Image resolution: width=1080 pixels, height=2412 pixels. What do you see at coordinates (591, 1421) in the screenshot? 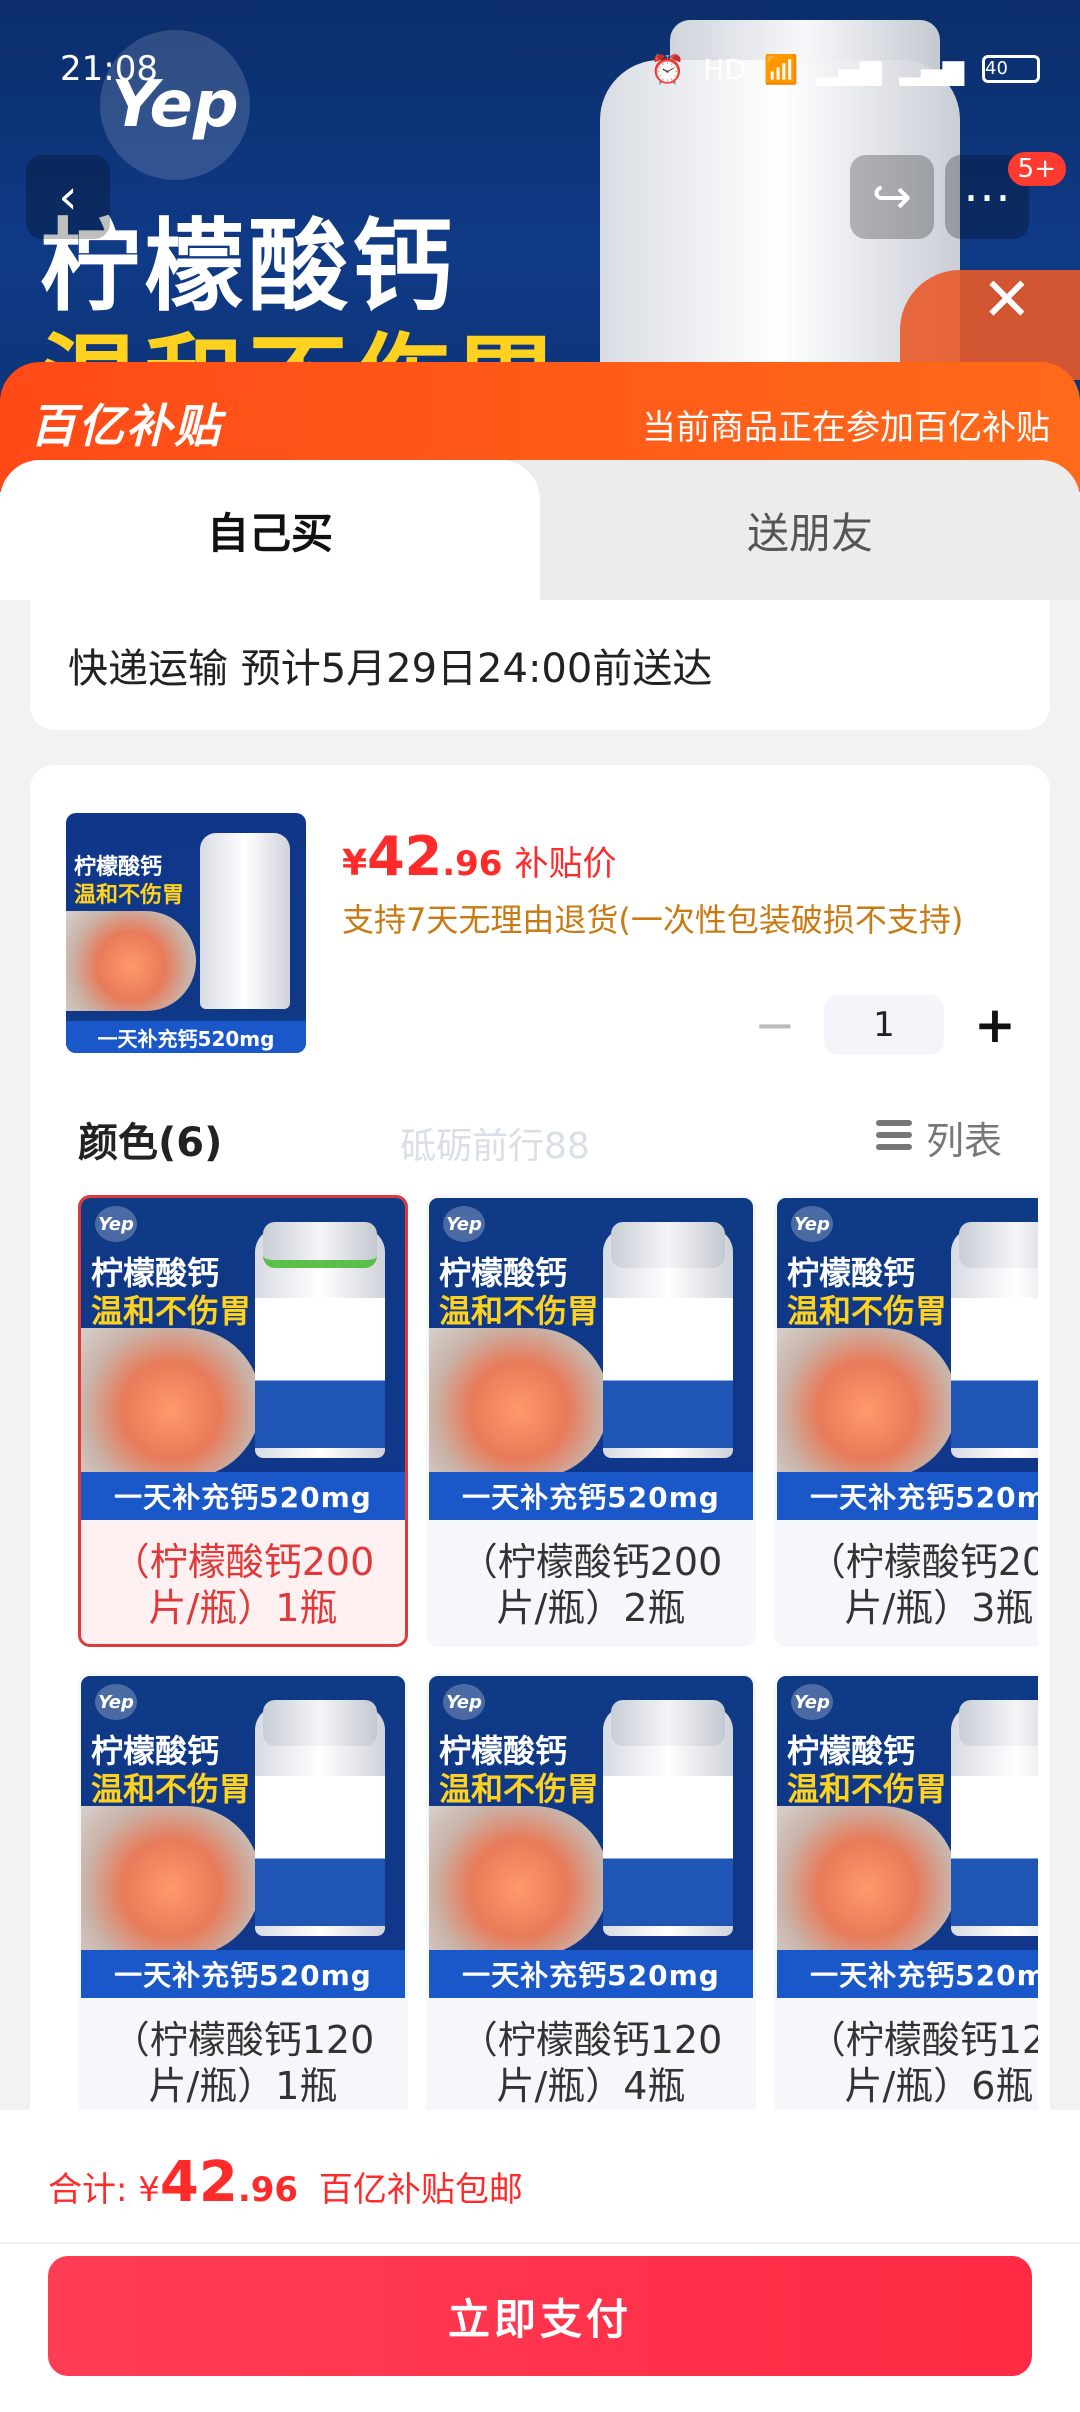
I see `option-card: Yep 柠檬酸钙 温和不伤胃 一天补充钙520mg （柠檬酸钙200片/瓶）2瓶` at bounding box center [591, 1421].